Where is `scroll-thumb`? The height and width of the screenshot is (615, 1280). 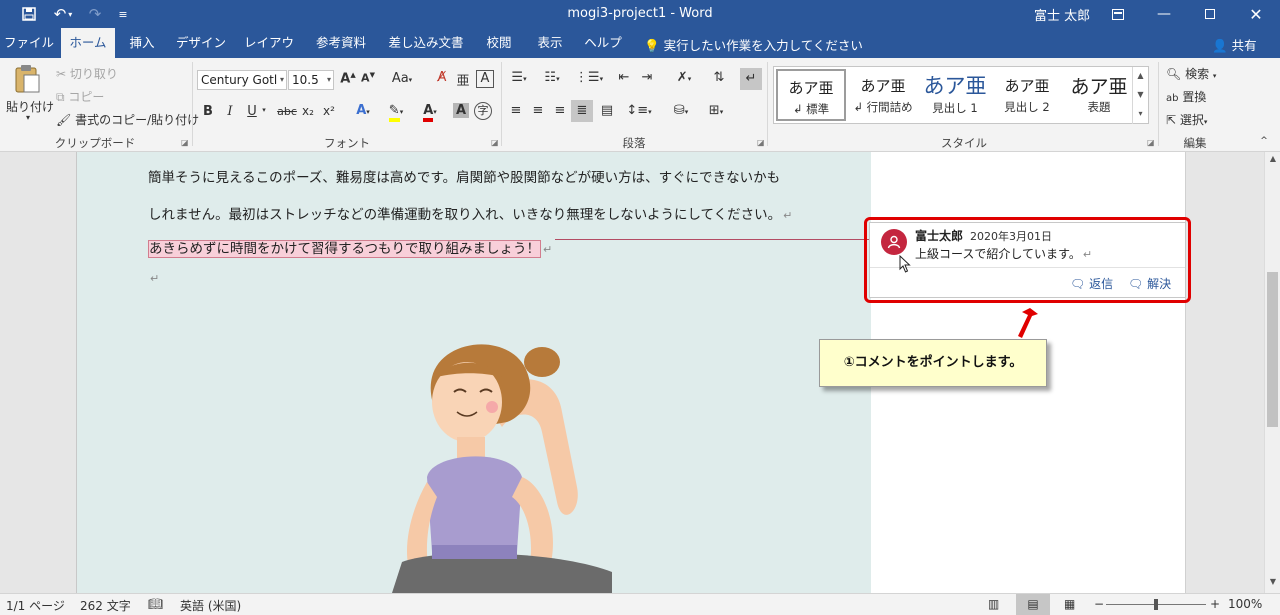 scroll-thumb is located at coordinates (1272, 349).